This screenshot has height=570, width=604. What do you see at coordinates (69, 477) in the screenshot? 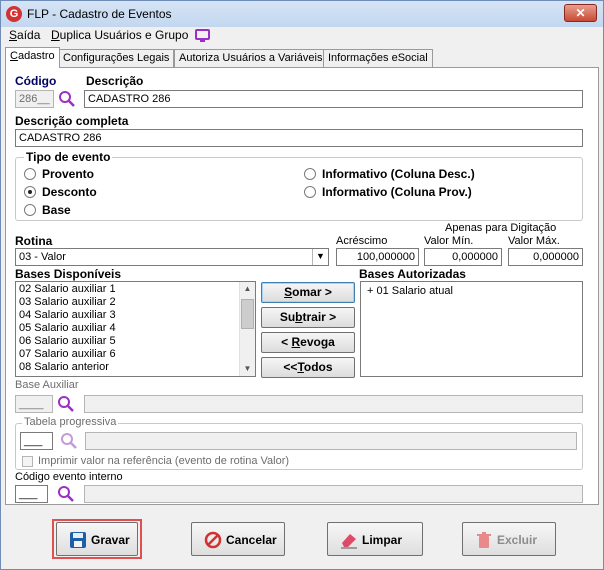
I see `codigo-interno-label: Código evento interno` at bounding box center [69, 477].